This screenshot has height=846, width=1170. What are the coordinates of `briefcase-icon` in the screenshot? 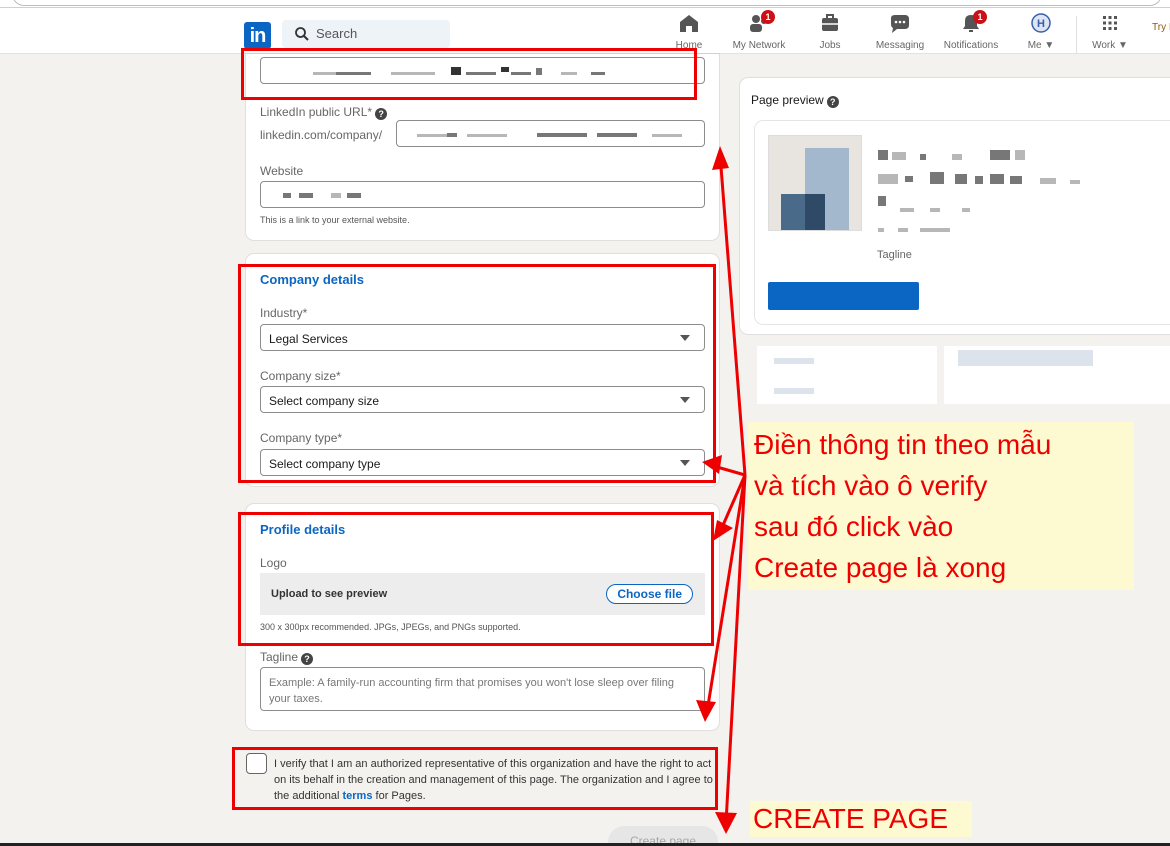 It's located at (830, 22).